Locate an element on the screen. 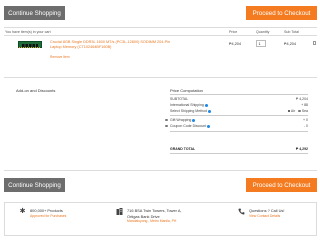 This screenshot has width=320, height=240. coupon-label: Coupon Code Discount is located at coordinates (188, 126).